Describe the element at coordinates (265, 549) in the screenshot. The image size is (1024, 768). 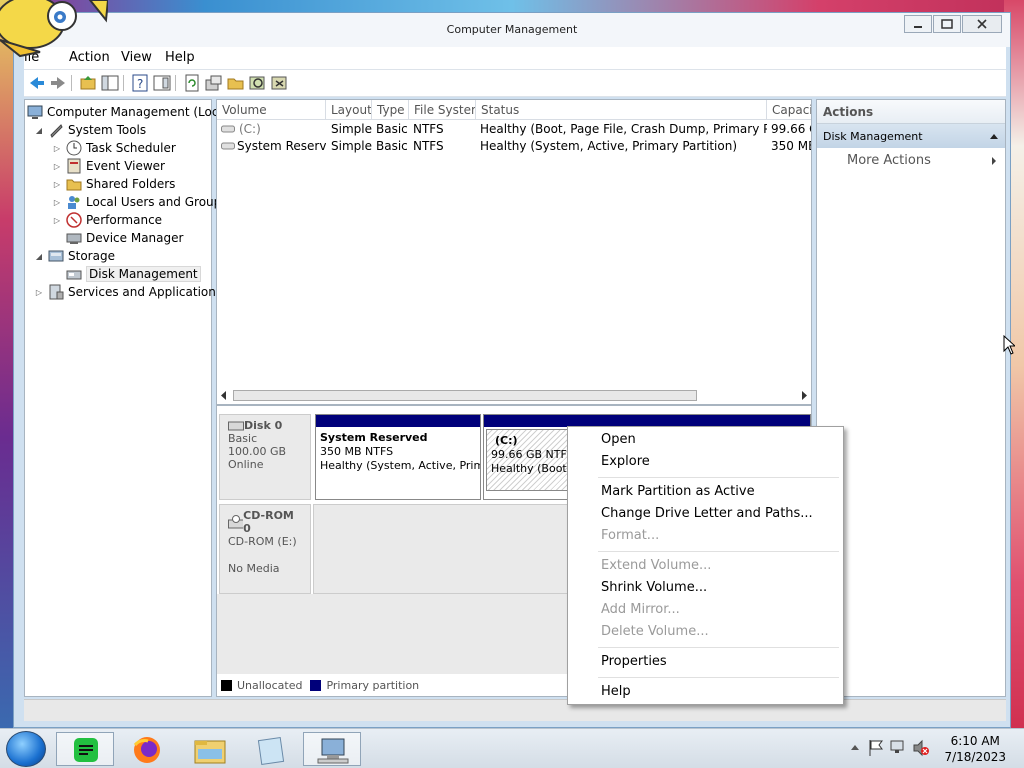
I see `cdrom-0-label: CD-ROM 0 CD-ROM (E:) No Media` at that location.